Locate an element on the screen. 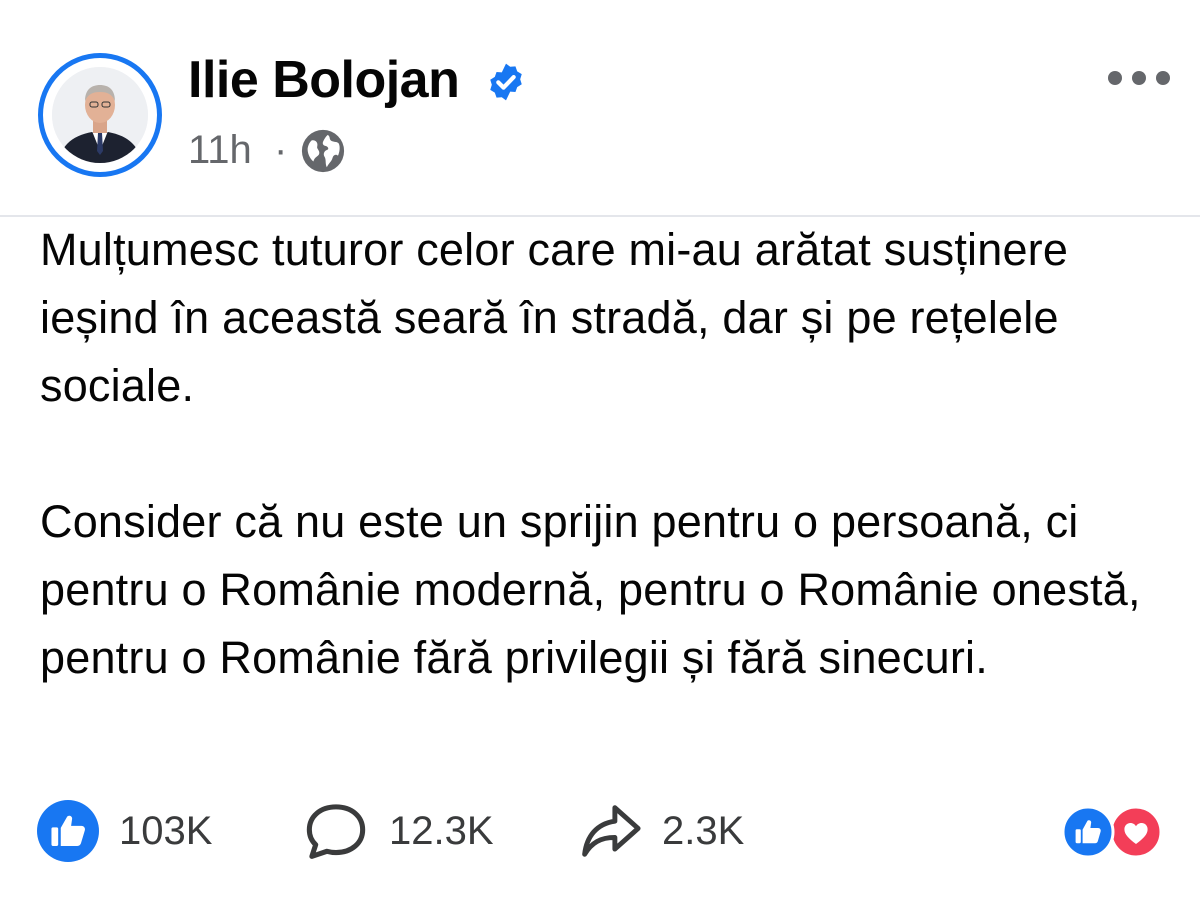 The width and height of the screenshot is (1200, 899). love-reaction-icon is located at coordinates (1136, 832).